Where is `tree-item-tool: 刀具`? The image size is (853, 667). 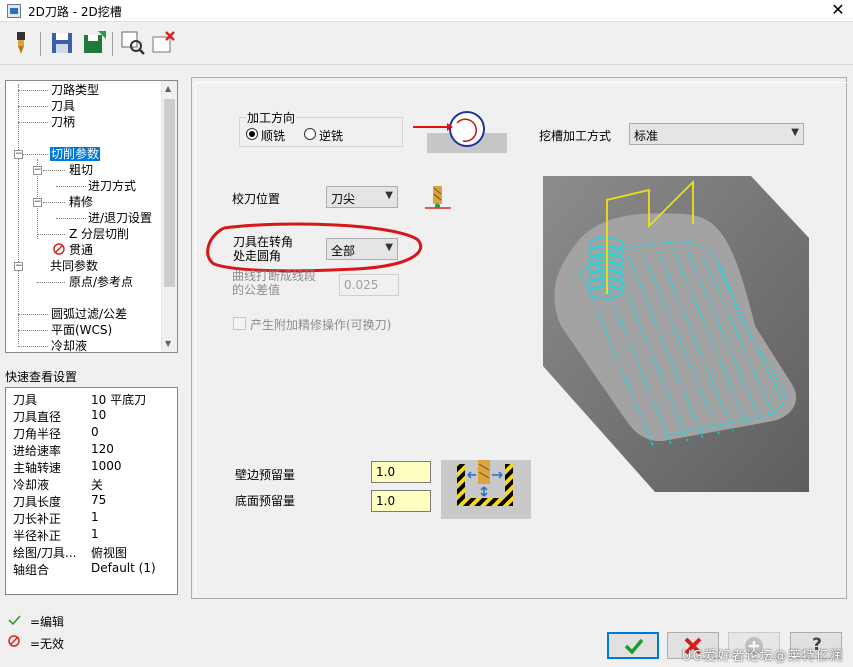 tree-item-tool: 刀具 is located at coordinates (63, 106).